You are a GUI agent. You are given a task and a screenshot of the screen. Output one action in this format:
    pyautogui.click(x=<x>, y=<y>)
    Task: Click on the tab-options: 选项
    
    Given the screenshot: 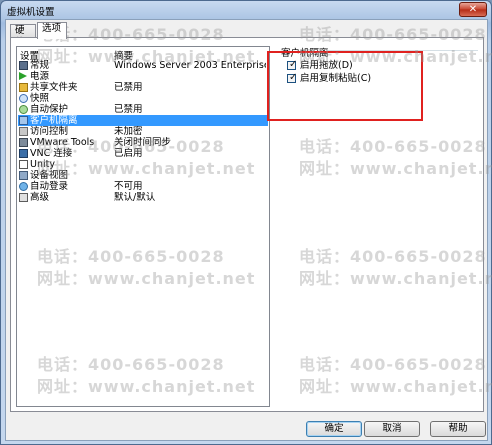 What is the action you would take?
    pyautogui.click(x=52, y=30)
    